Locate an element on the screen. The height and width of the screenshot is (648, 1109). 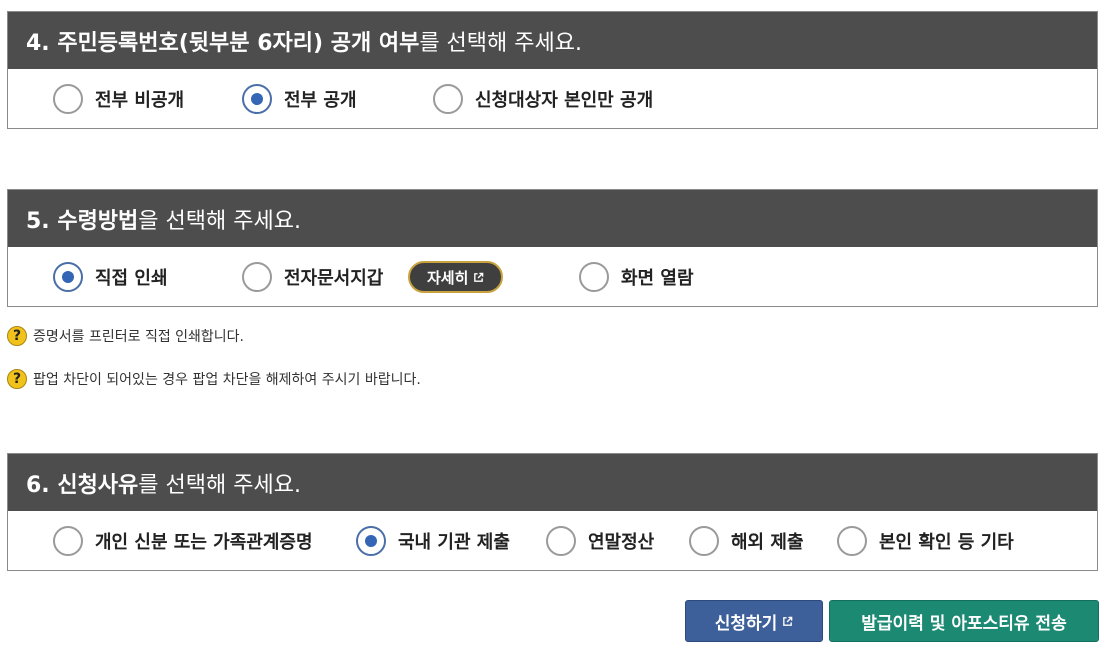
radio-option-e-wallet: 전자문서지갑 is located at coordinates (312, 276).